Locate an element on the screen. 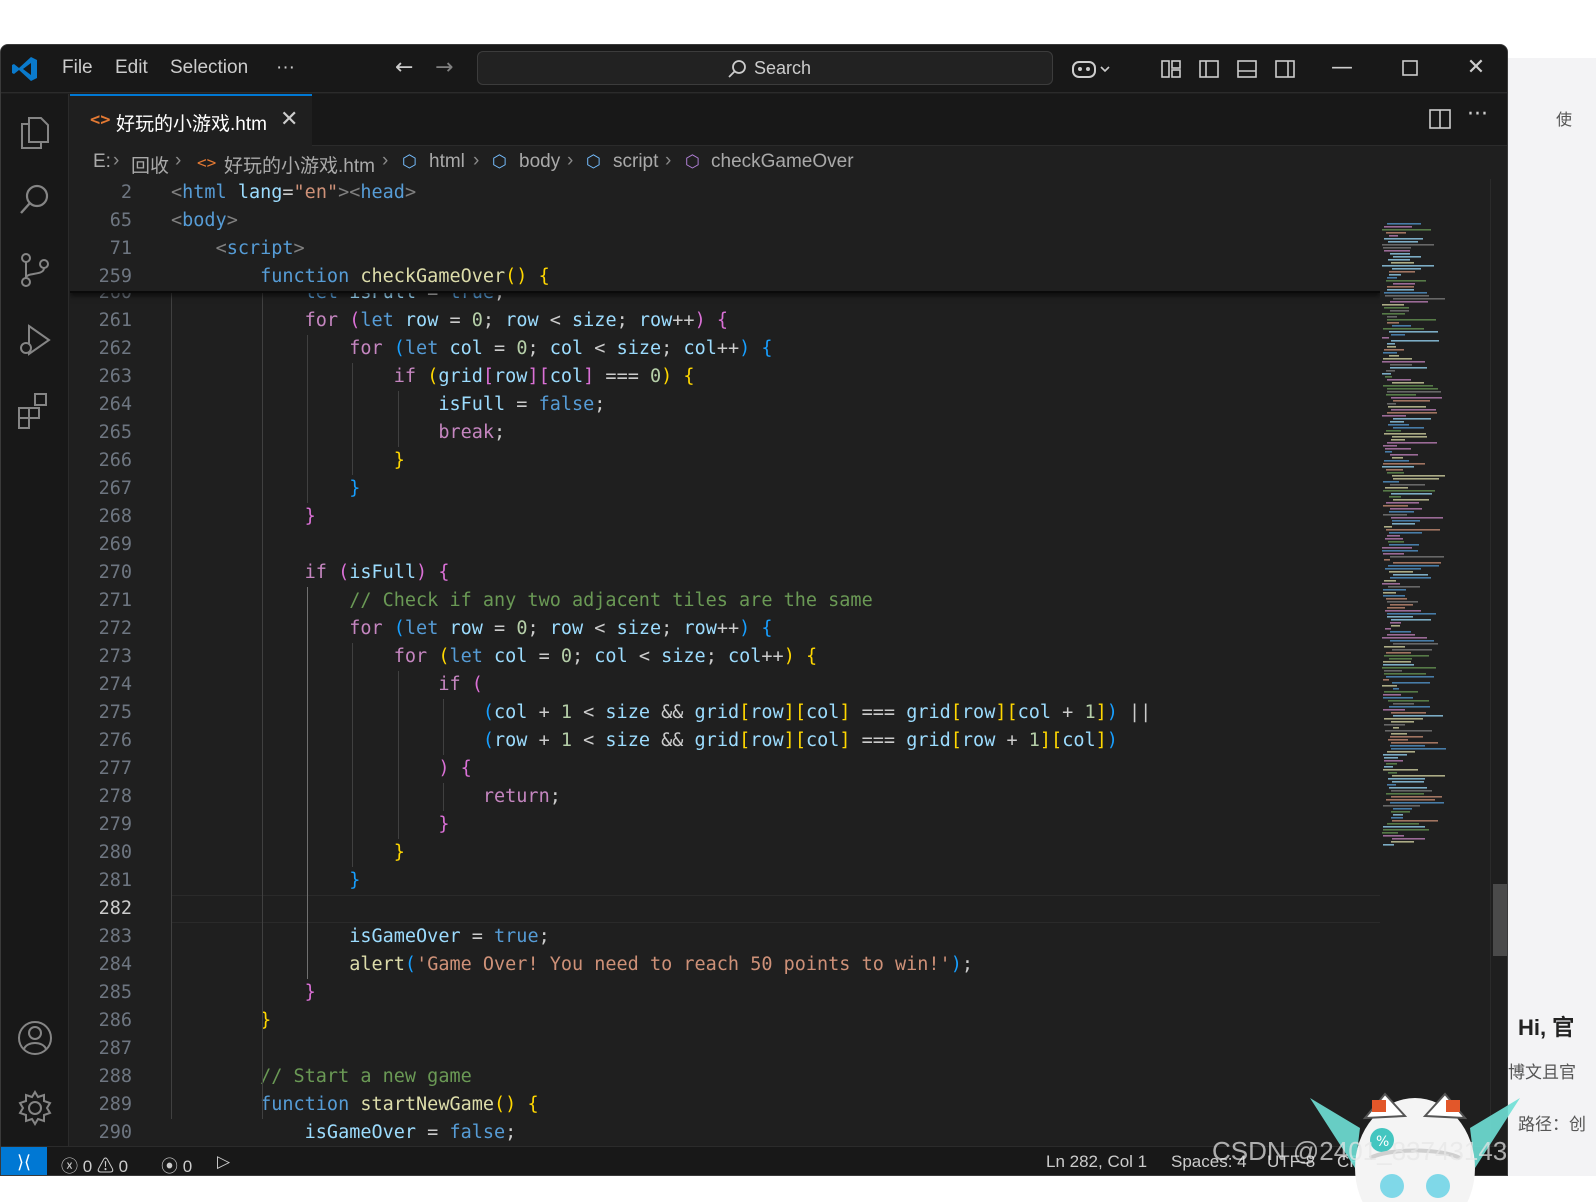 This screenshot has width=1596, height=1202. back-arrow-icon: ← is located at coordinates (404, 67).